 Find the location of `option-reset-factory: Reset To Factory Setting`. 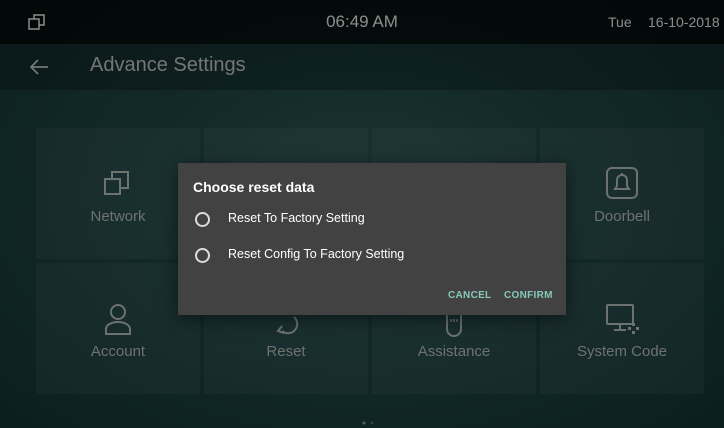

option-reset-factory: Reset To Factory Setting is located at coordinates (373, 220).